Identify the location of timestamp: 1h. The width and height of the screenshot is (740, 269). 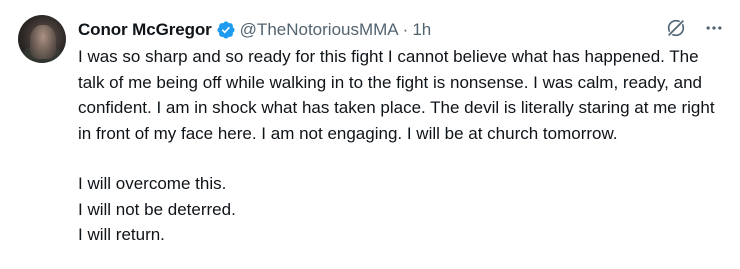
(421, 30).